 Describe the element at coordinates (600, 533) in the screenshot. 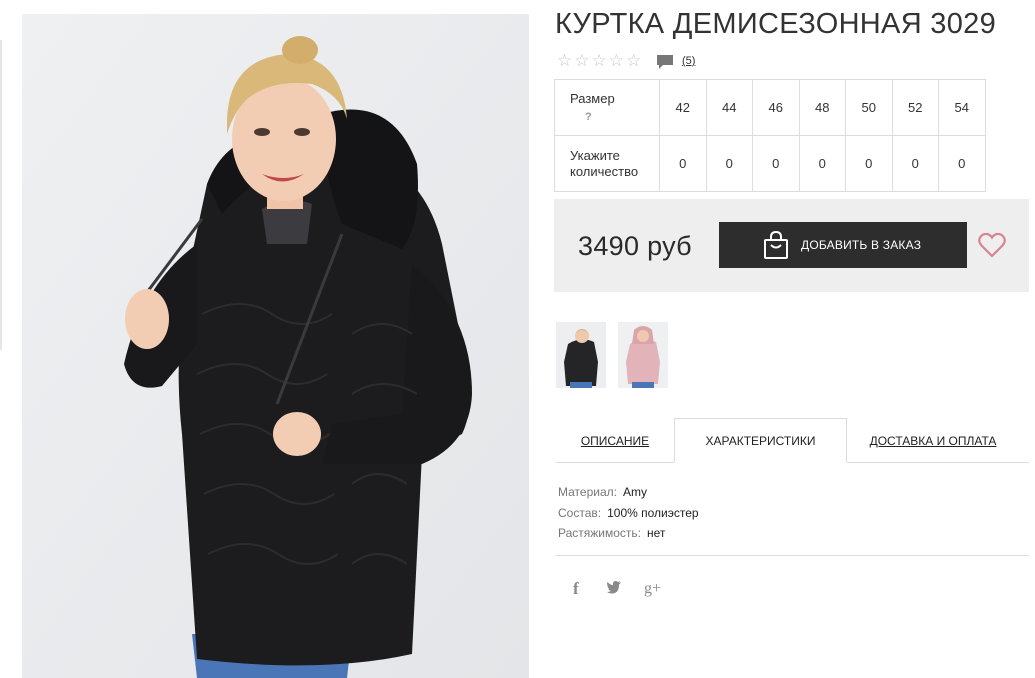

I see `spec-key: Растяжимость:` at that location.